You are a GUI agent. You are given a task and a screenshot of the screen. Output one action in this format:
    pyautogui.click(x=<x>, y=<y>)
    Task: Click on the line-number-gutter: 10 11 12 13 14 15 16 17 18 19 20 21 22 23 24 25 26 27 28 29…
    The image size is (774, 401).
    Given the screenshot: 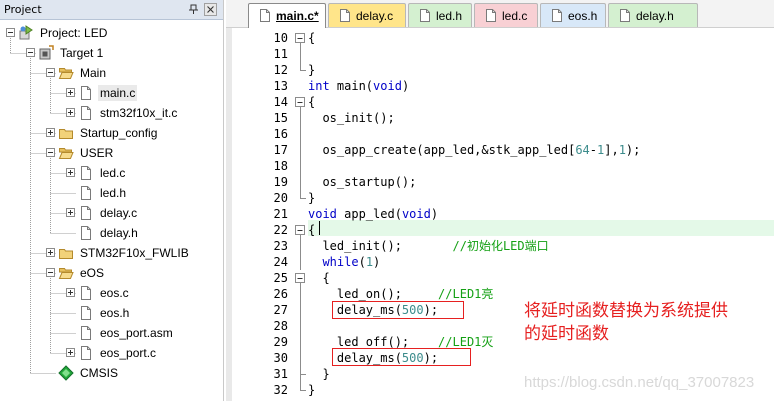 What is the action you would take?
    pyautogui.click(x=262, y=214)
    